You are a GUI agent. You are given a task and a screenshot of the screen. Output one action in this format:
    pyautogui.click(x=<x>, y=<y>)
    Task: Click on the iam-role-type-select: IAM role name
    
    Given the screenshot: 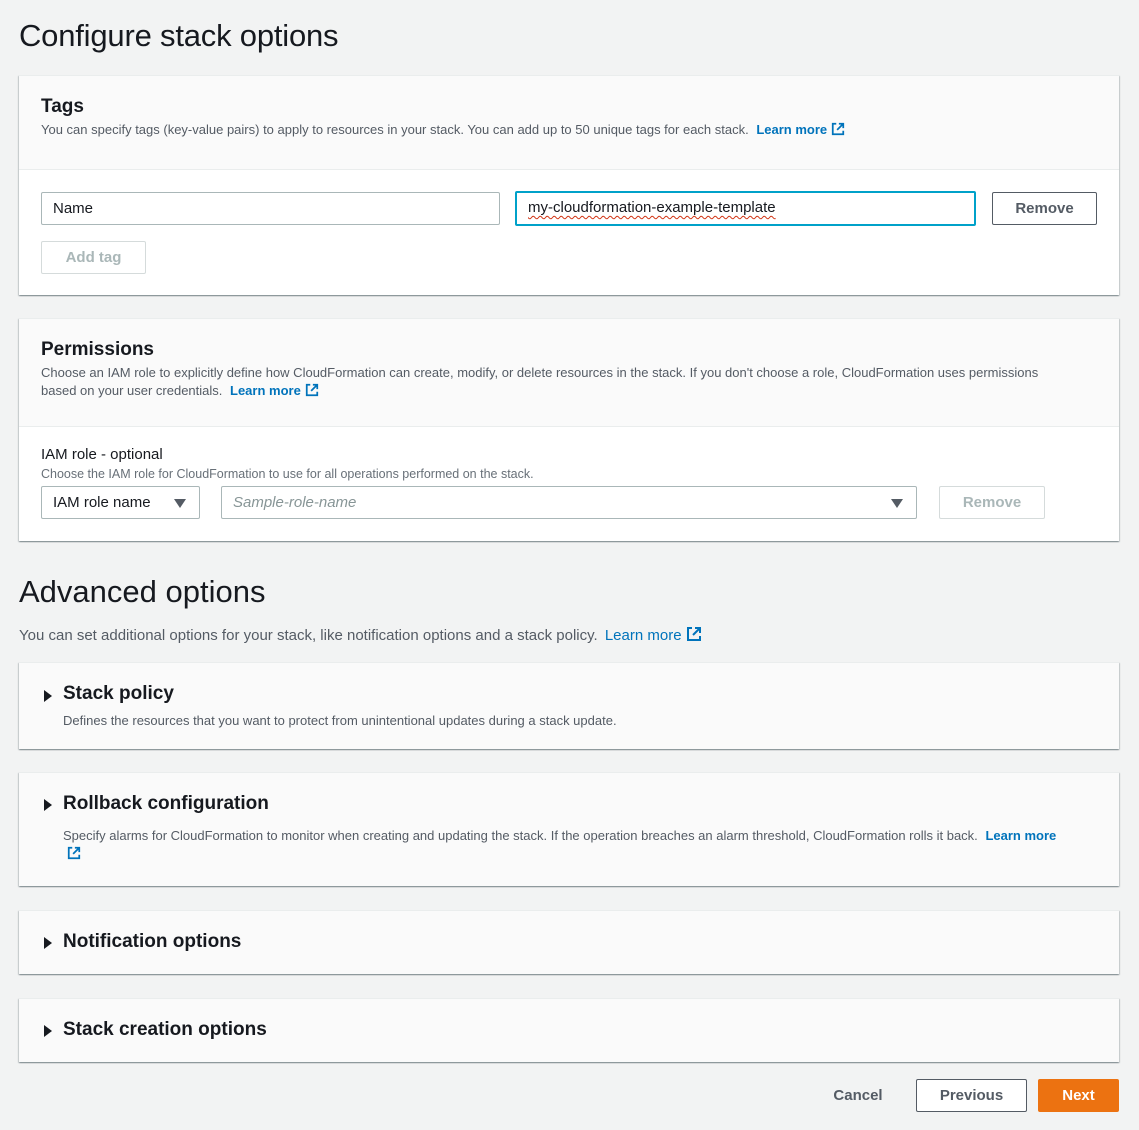 What is the action you would take?
    pyautogui.click(x=120, y=502)
    